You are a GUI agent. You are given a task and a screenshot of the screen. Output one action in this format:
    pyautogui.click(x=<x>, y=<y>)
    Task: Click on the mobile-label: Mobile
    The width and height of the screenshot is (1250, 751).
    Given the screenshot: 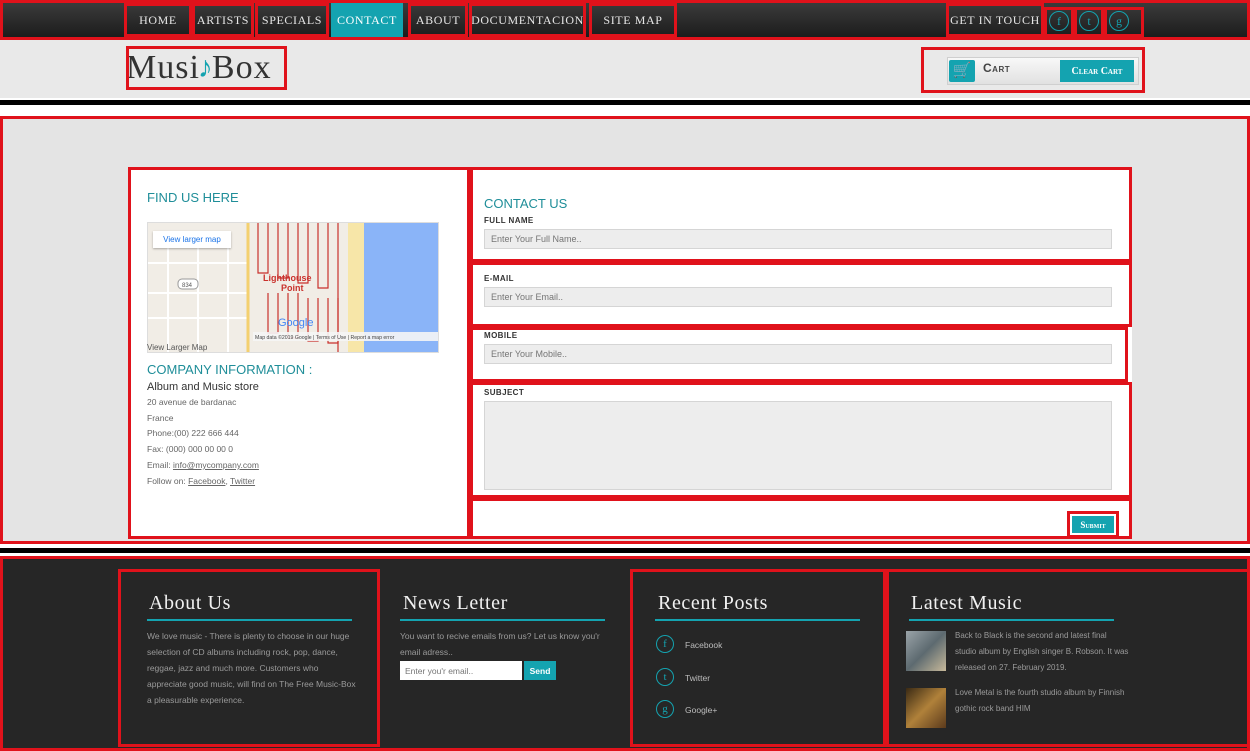 What is the action you would take?
    pyautogui.click(x=501, y=335)
    